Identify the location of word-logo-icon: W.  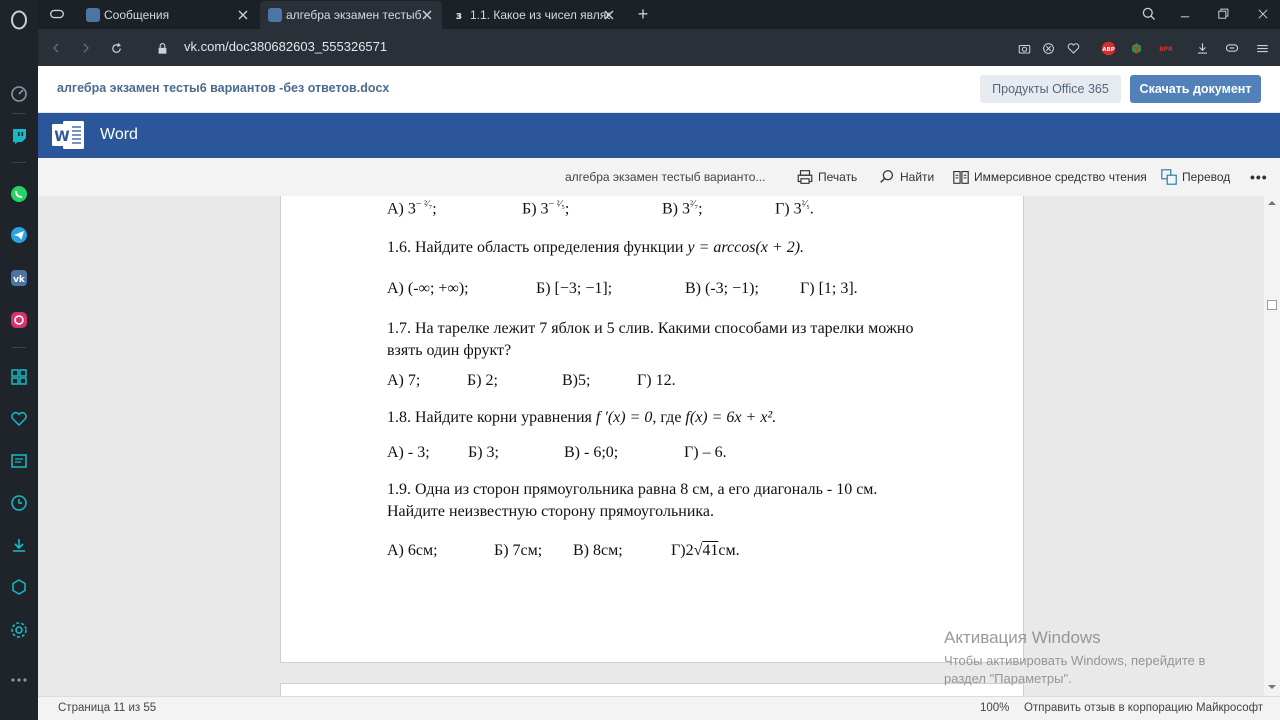
(68, 135).